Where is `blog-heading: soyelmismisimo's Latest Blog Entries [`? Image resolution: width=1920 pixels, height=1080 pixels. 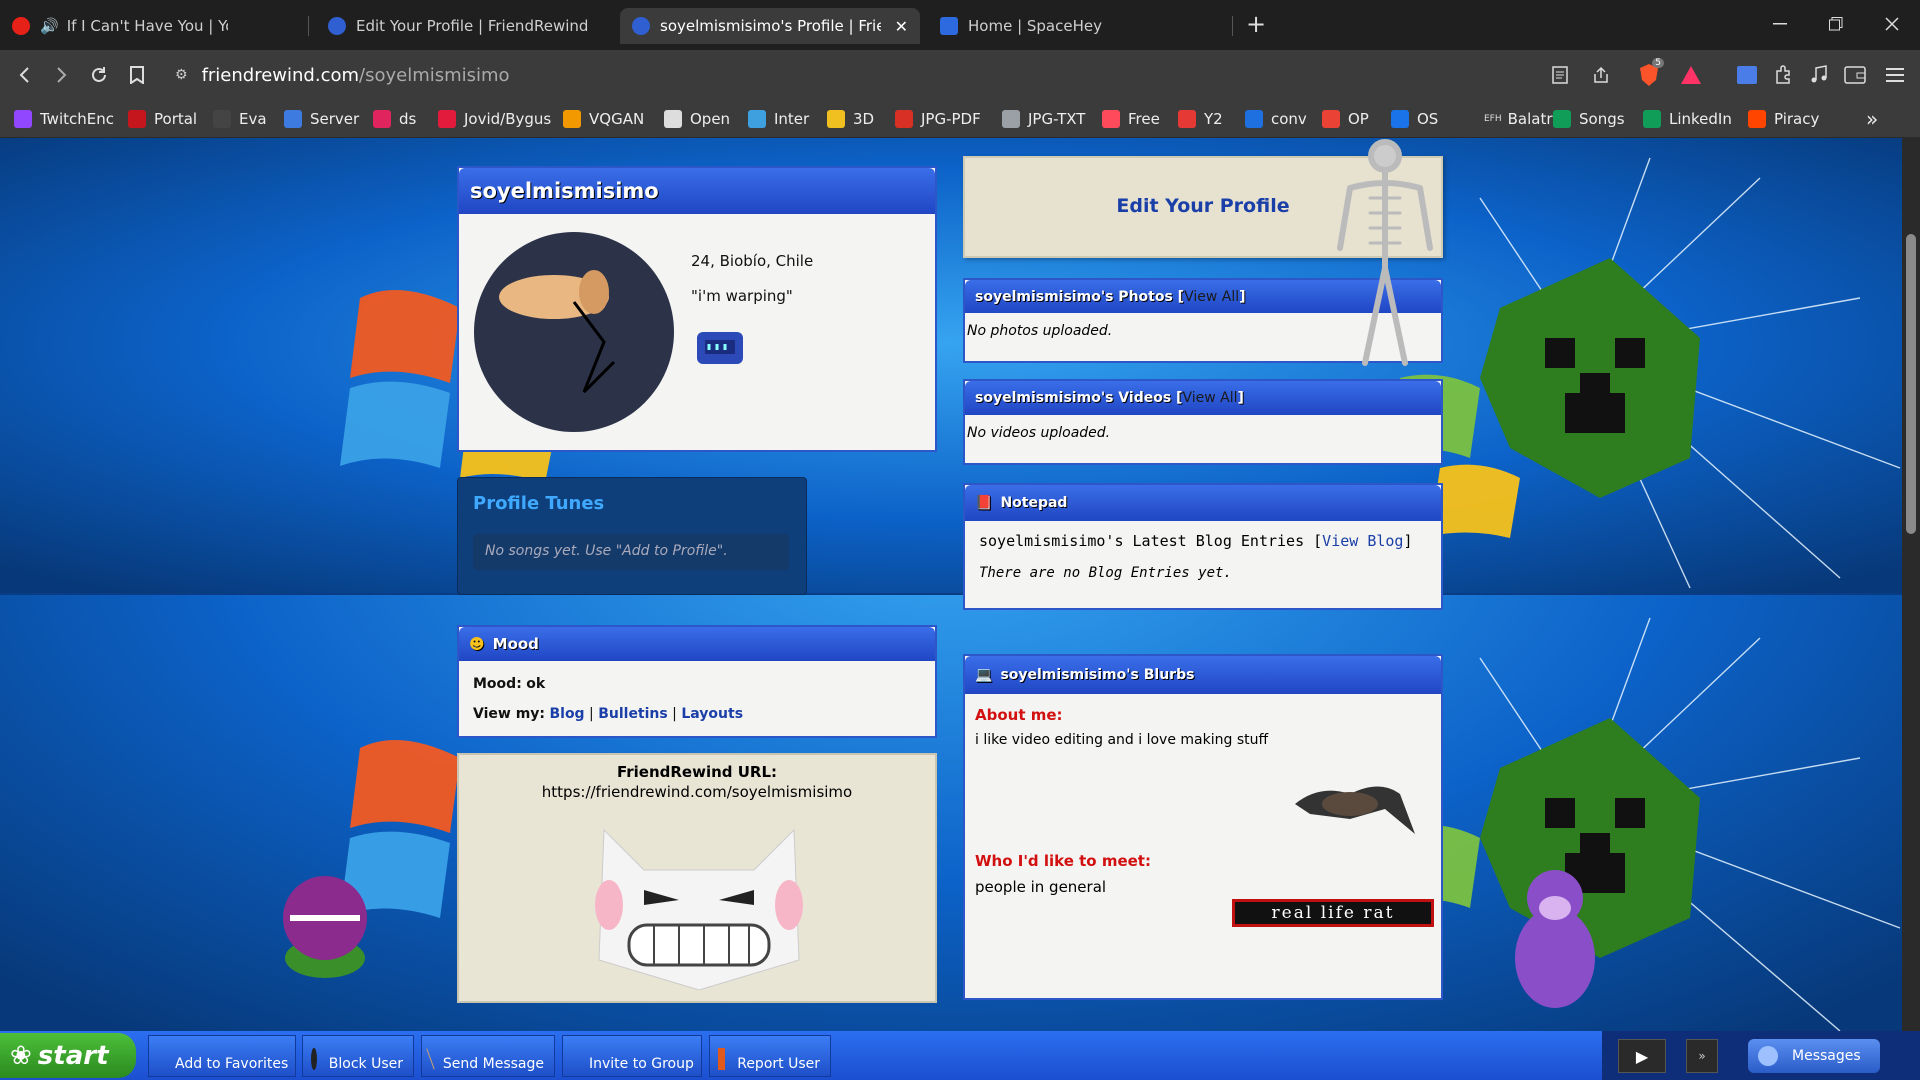
blog-heading: soyelmismisimo's Latest Blog Entries [ is located at coordinates (1151, 541).